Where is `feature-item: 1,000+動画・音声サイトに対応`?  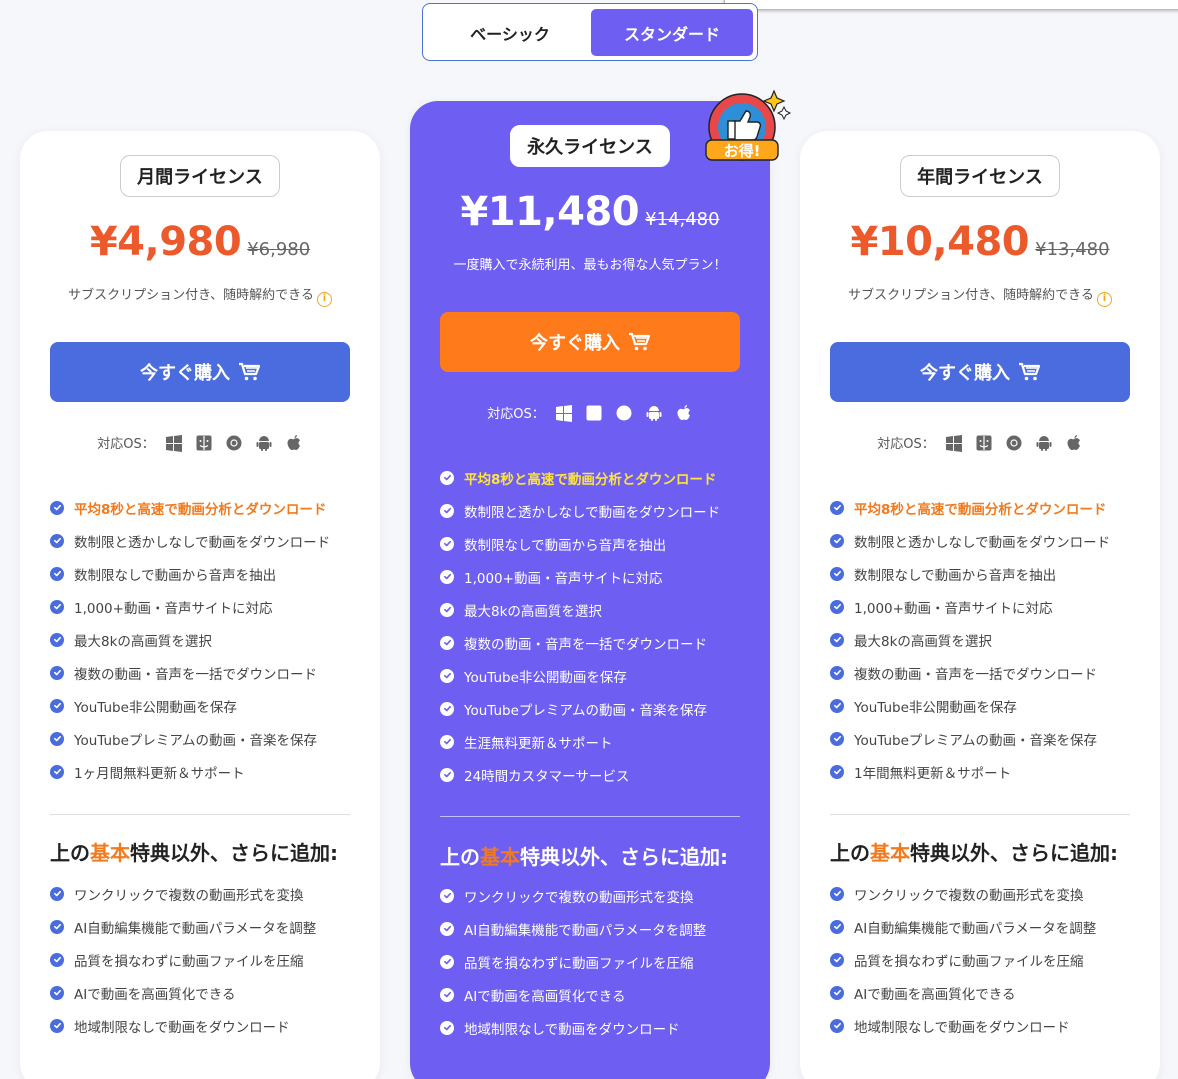
feature-item: 1,000+動画・音声サイトに対応 is located at coordinates (990, 606).